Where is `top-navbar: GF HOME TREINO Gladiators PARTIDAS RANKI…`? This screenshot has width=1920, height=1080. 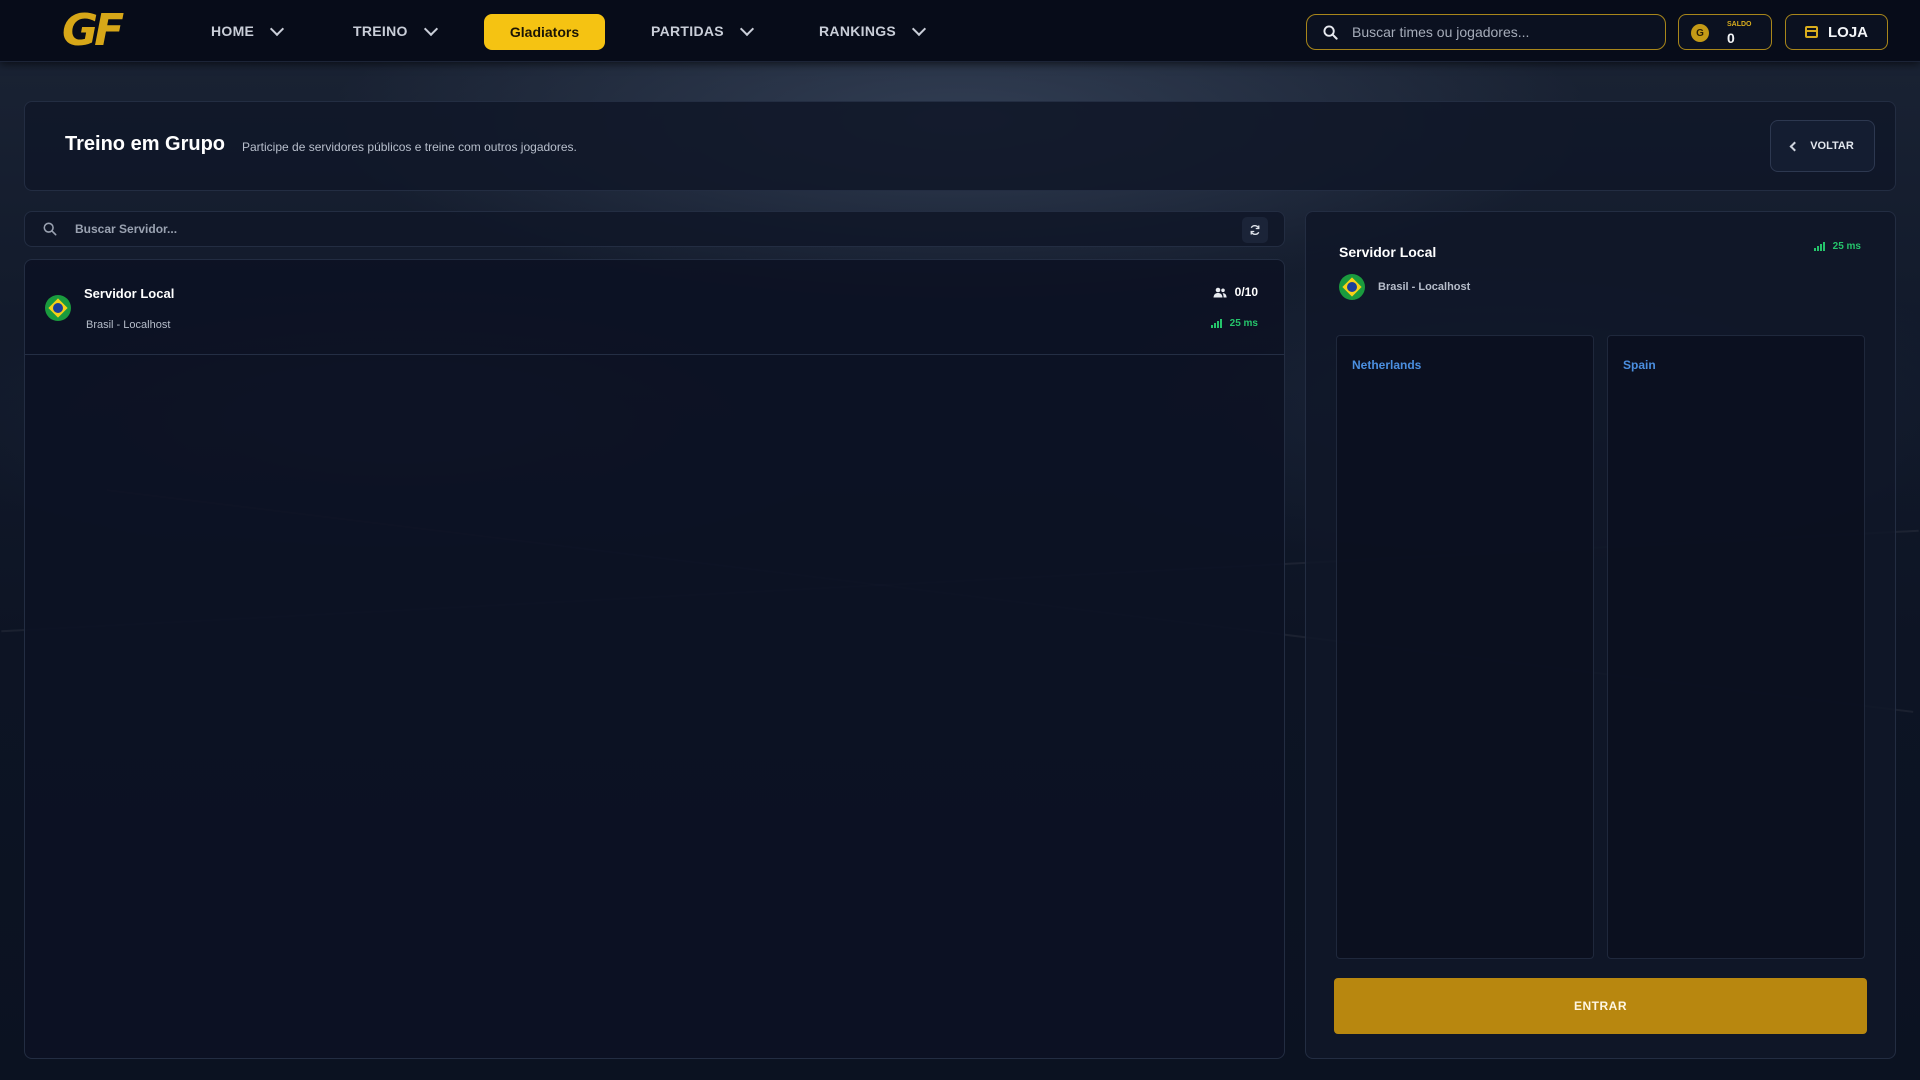 top-navbar: GF HOME TREINO Gladiators PARTIDAS RANKI… is located at coordinates (960, 31).